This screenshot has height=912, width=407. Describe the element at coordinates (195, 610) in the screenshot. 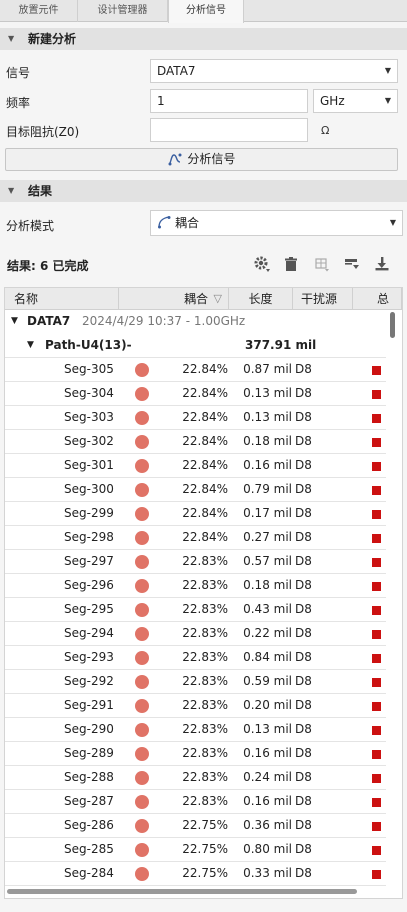

I see `segment-row: Seg-295 22.83% 0.43 mil D8` at that location.